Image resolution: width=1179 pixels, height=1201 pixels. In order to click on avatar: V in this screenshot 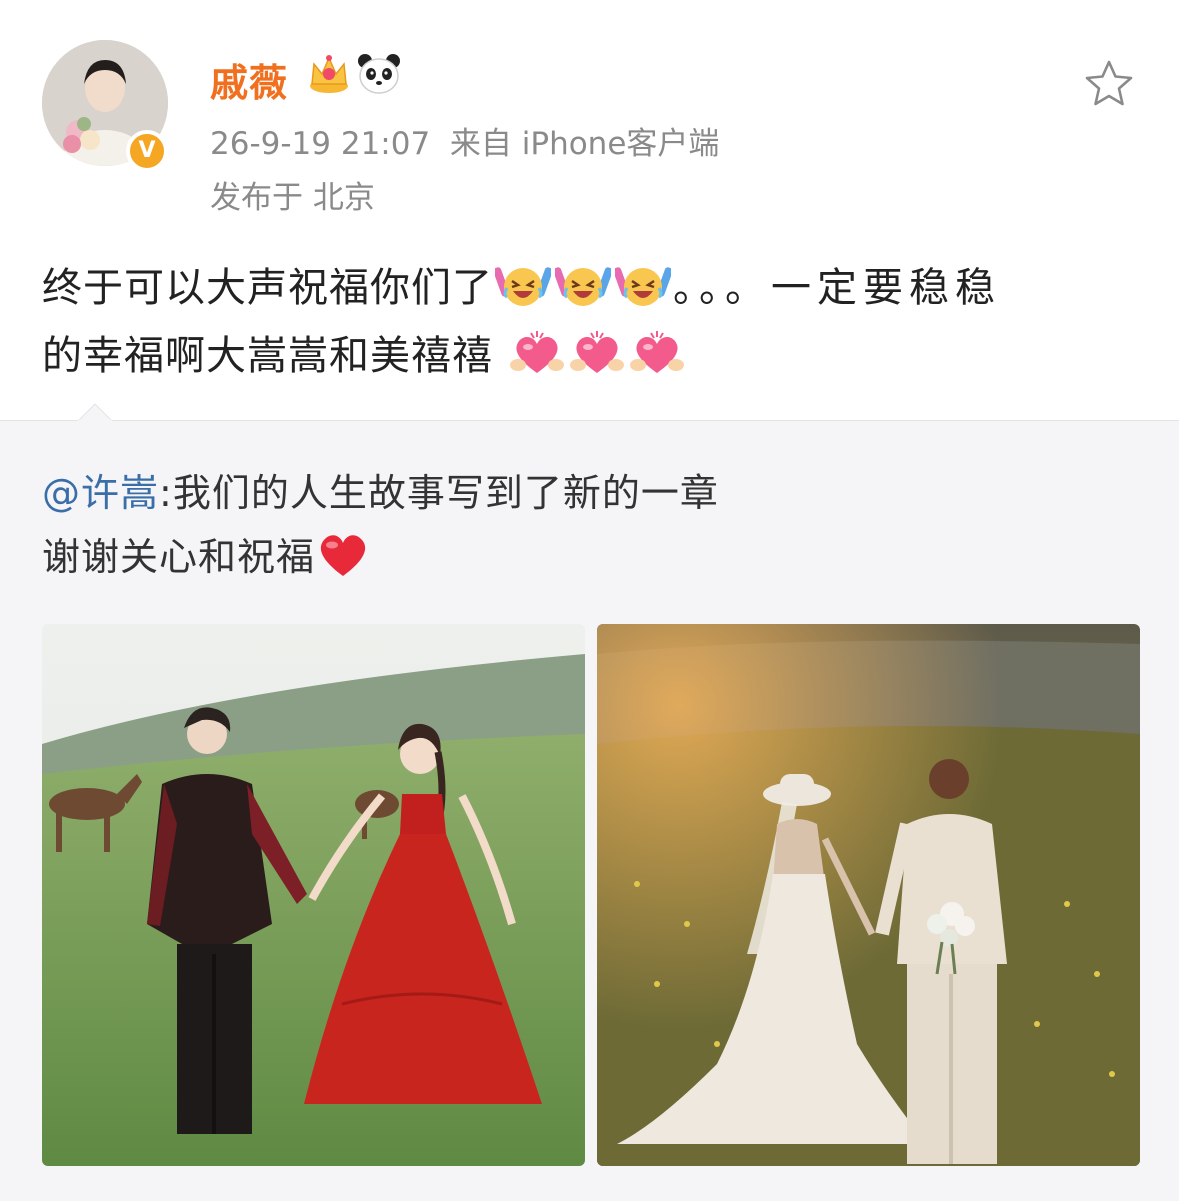, I will do `click(105, 106)`.